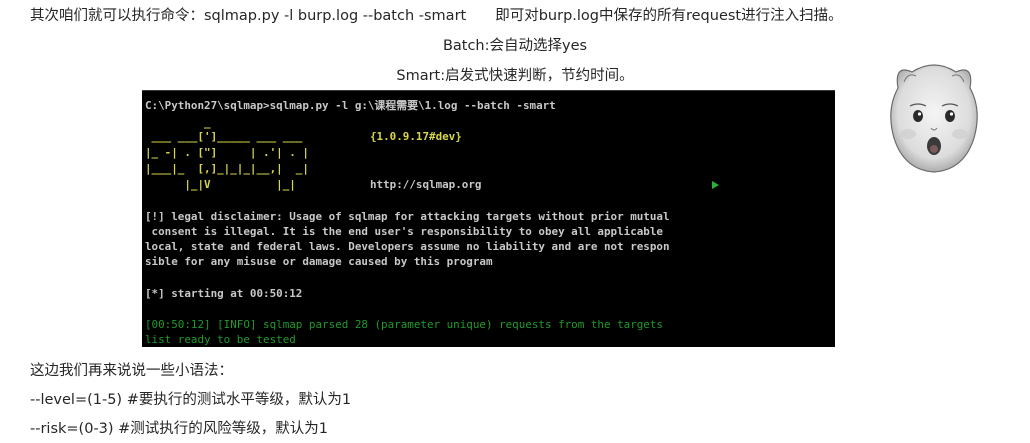 This screenshot has width=1030, height=443. Describe the element at coordinates (227, 152) in the screenshot. I see `sqlmap-logo-row-3: |_ -| . ["] | .'| . |` at that location.